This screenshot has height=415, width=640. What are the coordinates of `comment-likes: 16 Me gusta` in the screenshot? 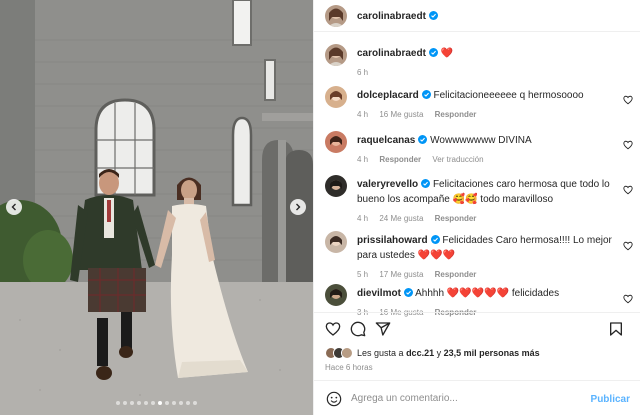 It's located at (401, 114).